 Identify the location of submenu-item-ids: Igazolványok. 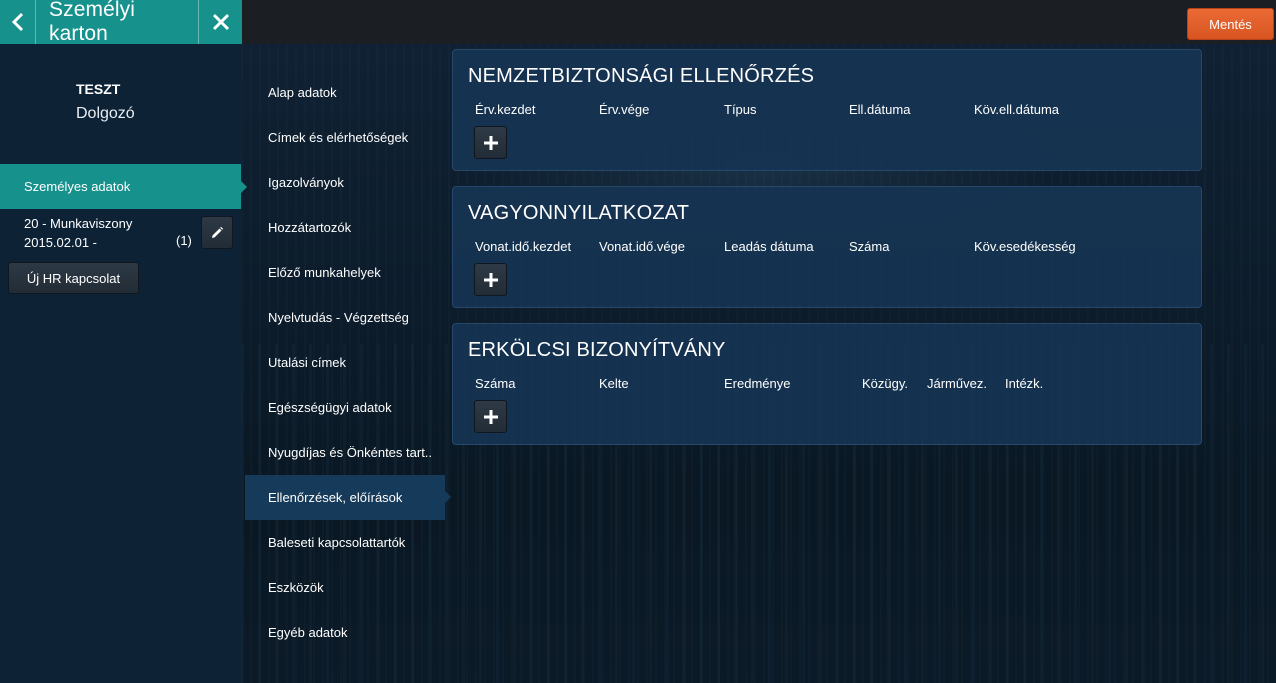
(345, 182).